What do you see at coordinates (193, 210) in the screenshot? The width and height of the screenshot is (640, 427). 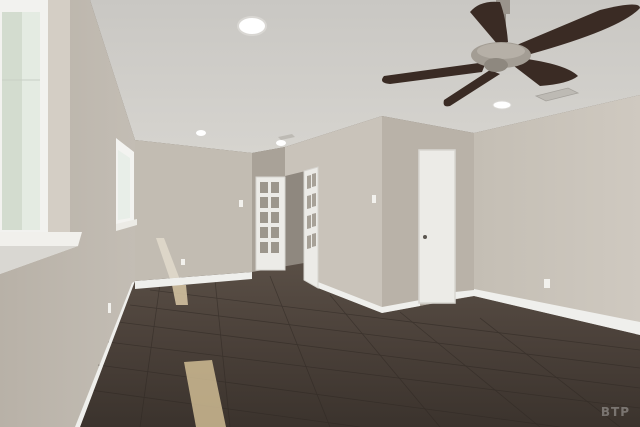 I see `back-wall` at bounding box center [193, 210].